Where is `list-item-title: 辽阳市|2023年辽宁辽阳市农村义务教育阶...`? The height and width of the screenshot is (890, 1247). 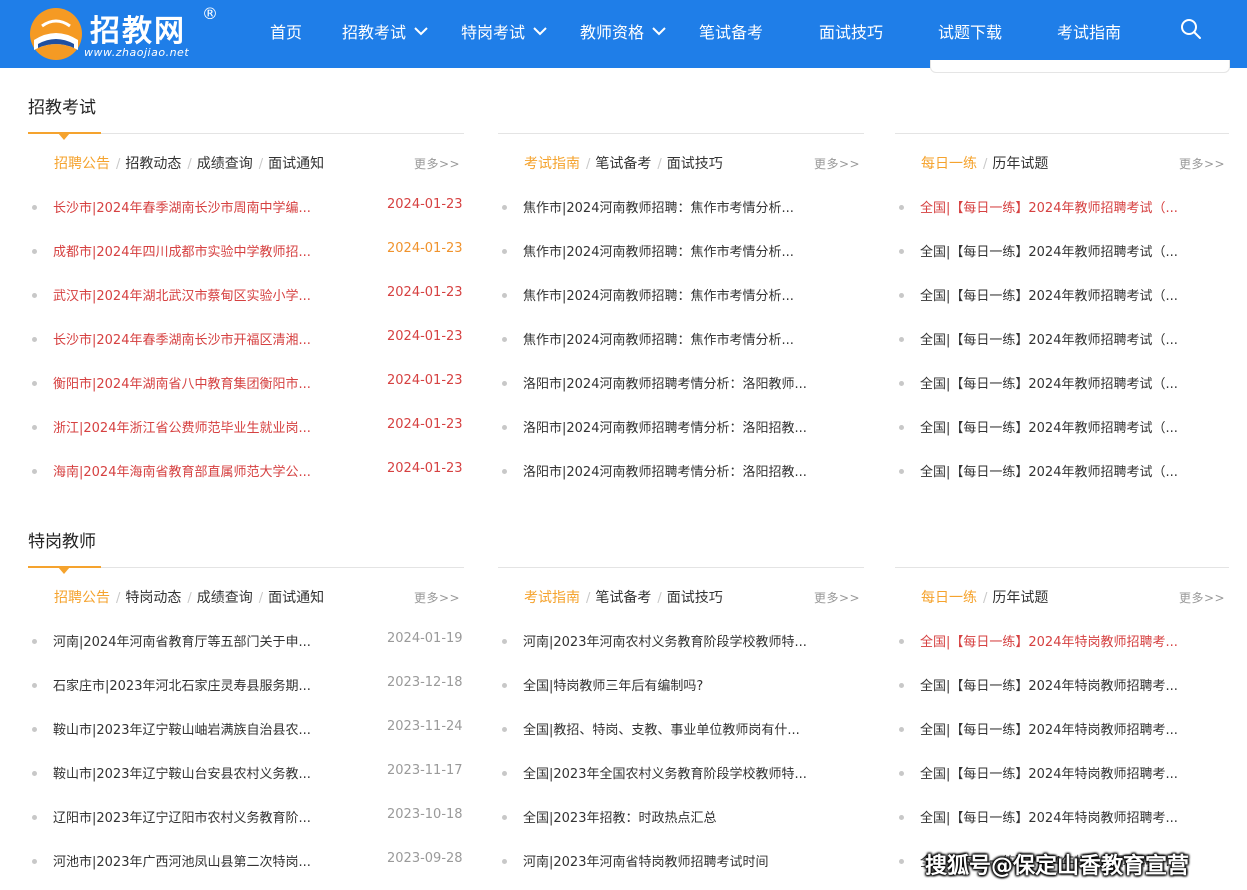
list-item-title: 辽阳市|2023年辽宁辽阳市农村义务教育阶... is located at coordinates (198, 816).